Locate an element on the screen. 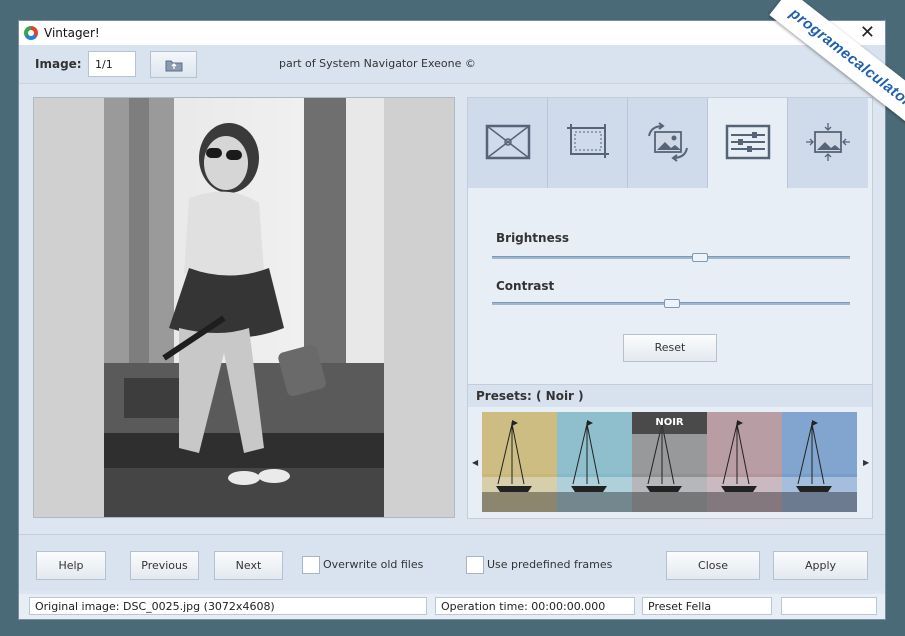 The width and height of the screenshot is (905, 636). adjust-sliders-icon is located at coordinates (748, 142).